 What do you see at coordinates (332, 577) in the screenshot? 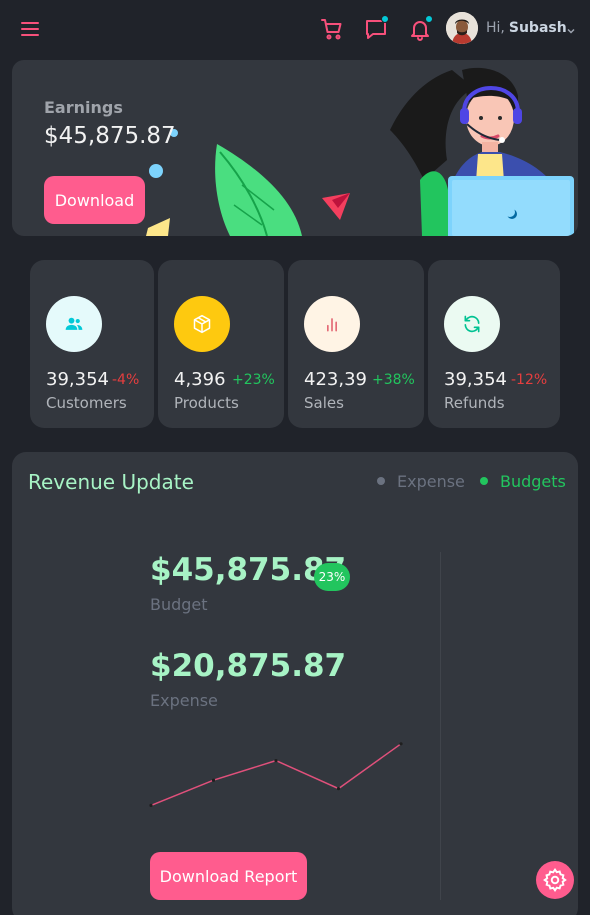
I see `budget-badge: 23%` at bounding box center [332, 577].